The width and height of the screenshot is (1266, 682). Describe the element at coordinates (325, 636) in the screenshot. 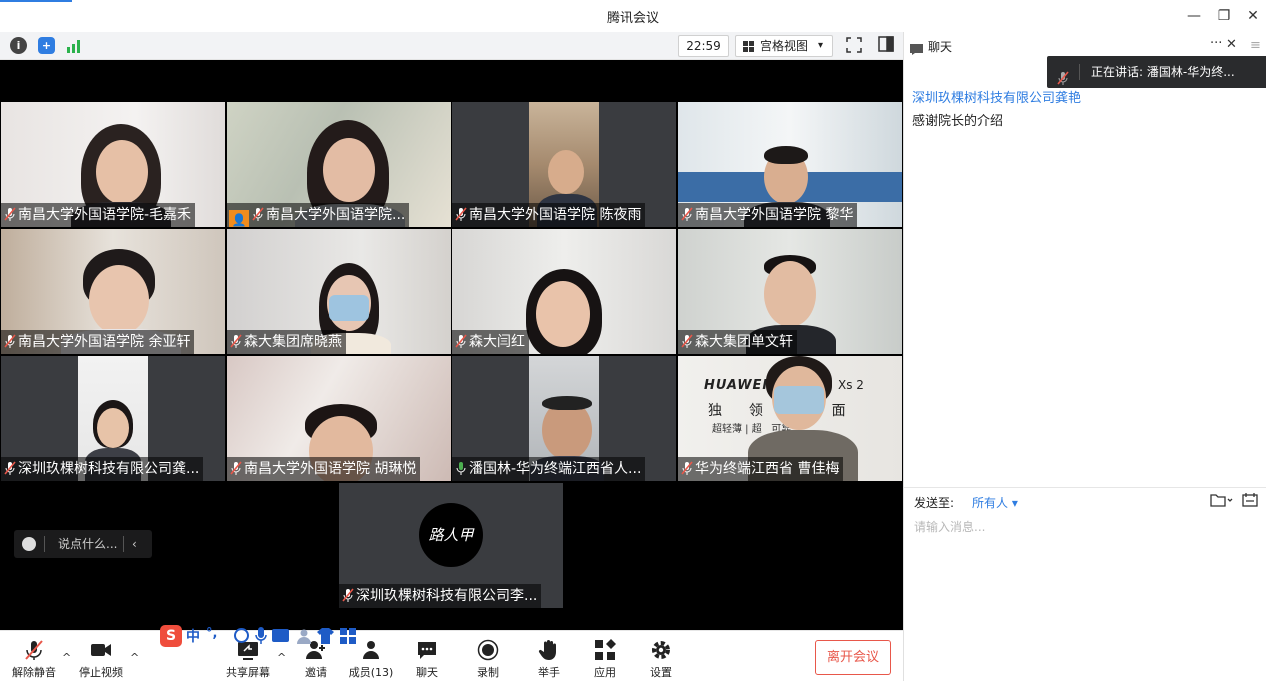

I see `ime-skin-icon` at that location.